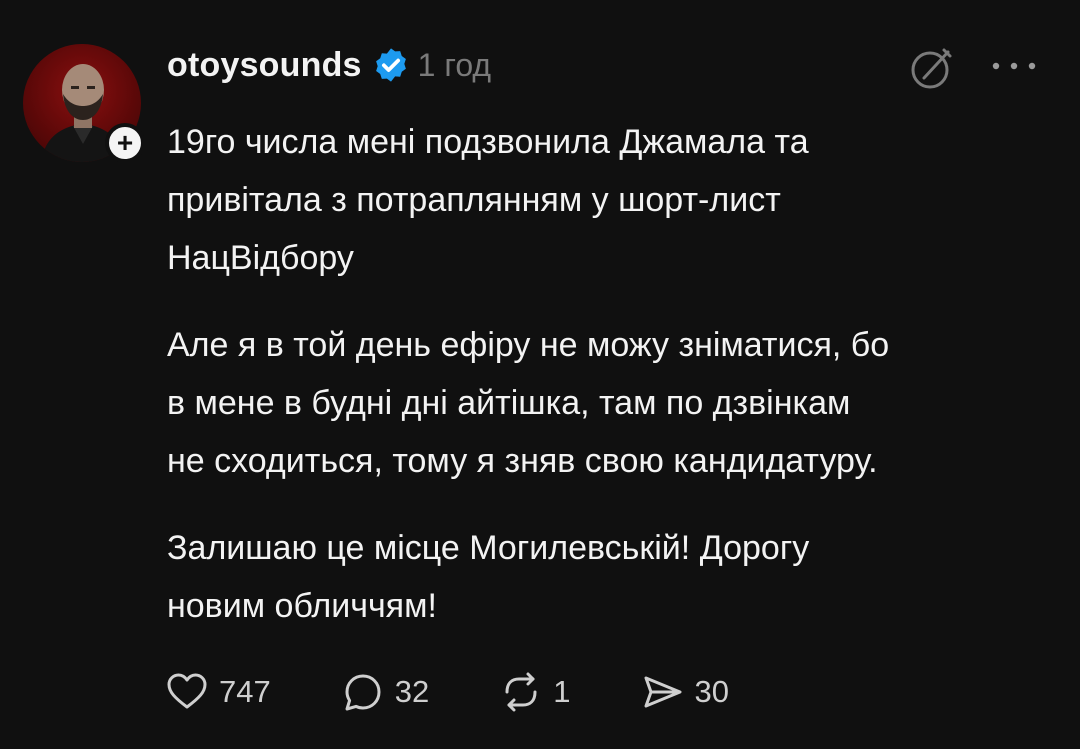 The image size is (1080, 749). I want to click on post-header: otoysounds 1 год, so click(329, 65).